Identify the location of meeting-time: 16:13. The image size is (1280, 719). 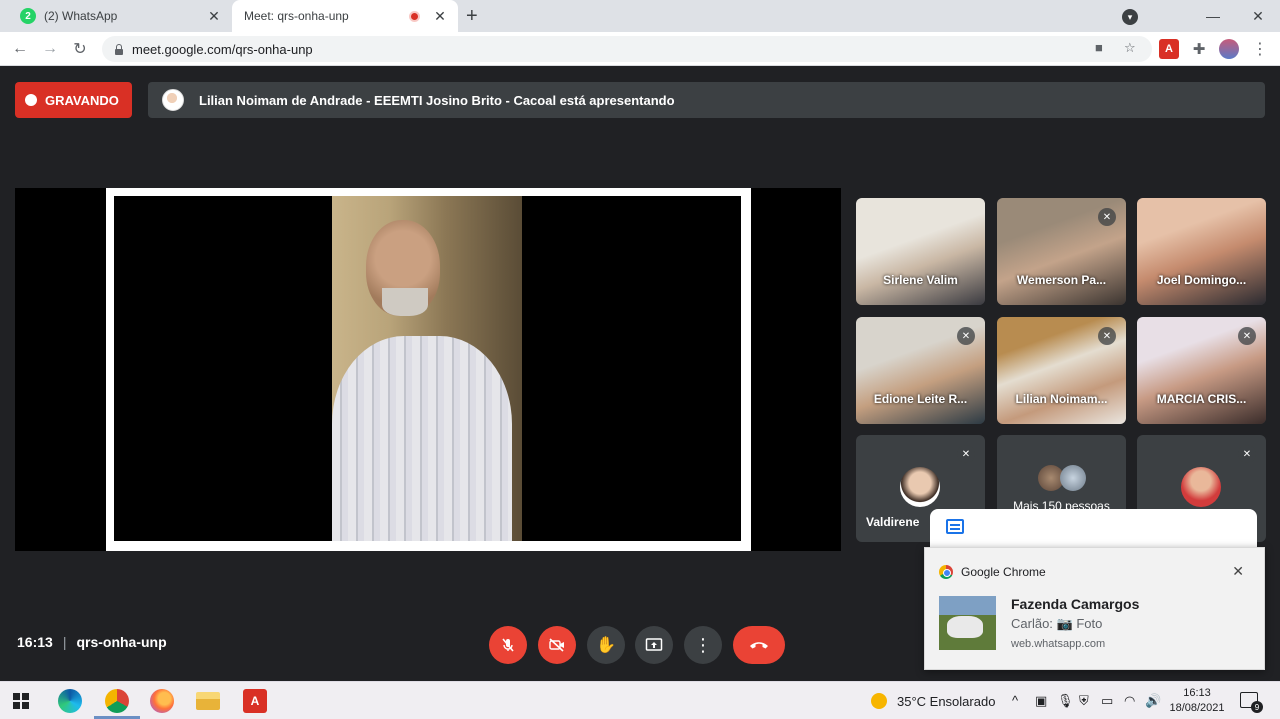
(35, 642).